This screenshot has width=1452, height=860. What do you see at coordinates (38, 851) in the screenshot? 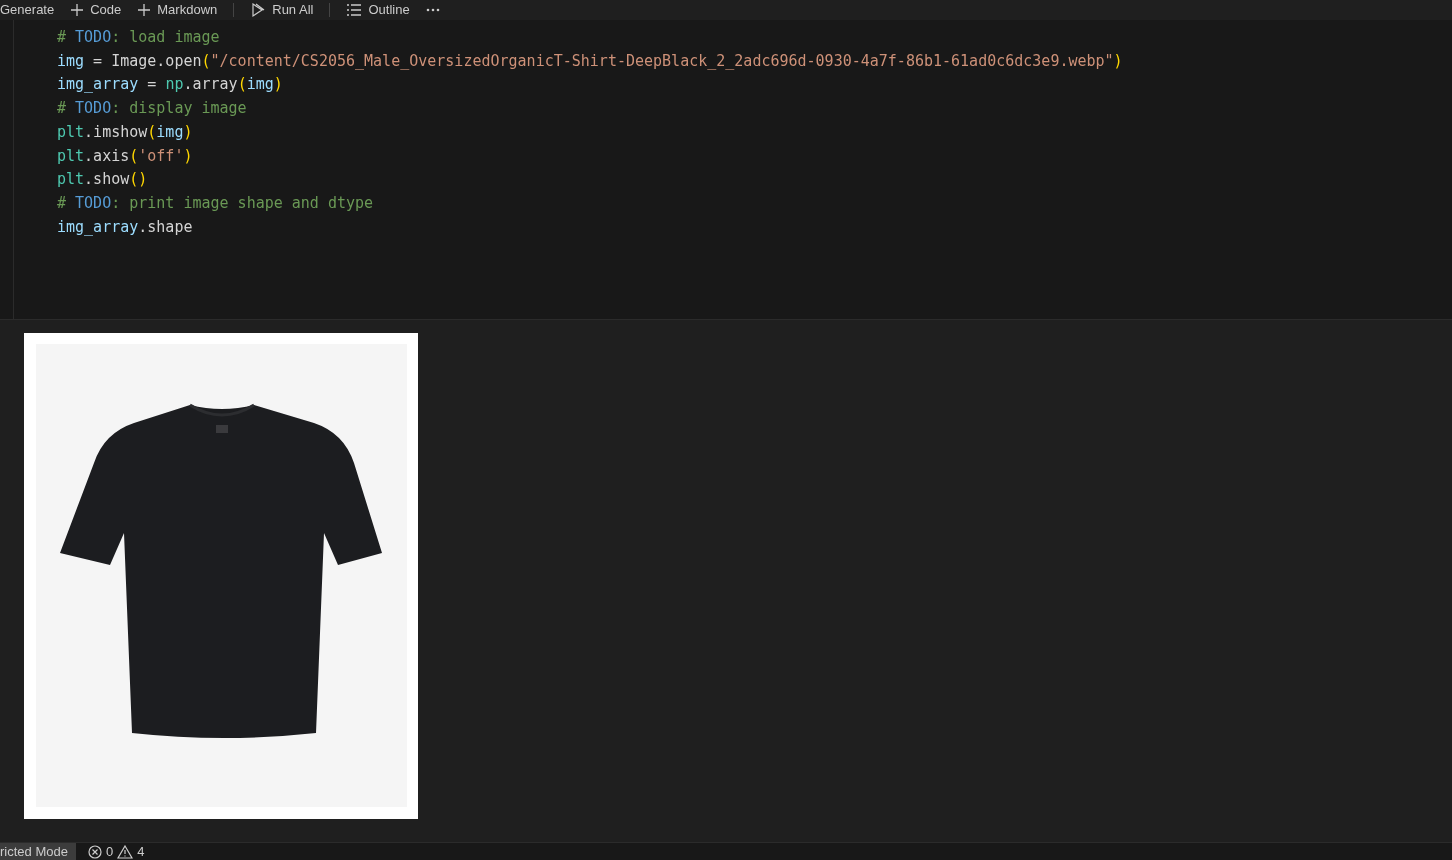
I see `restricted-mode-indicator: ricted Mode` at bounding box center [38, 851].